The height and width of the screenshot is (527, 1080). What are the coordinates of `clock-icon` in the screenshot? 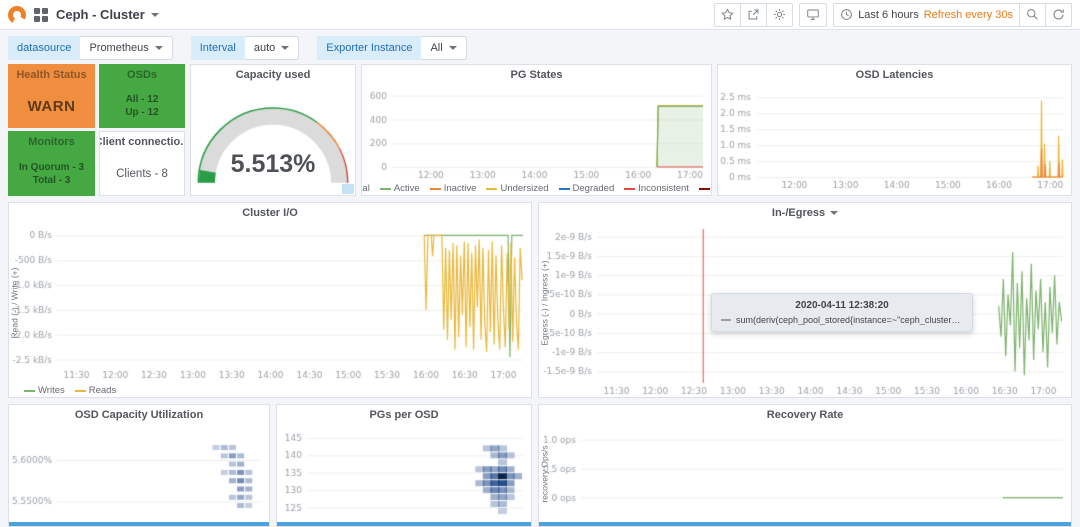 It's located at (847, 14).